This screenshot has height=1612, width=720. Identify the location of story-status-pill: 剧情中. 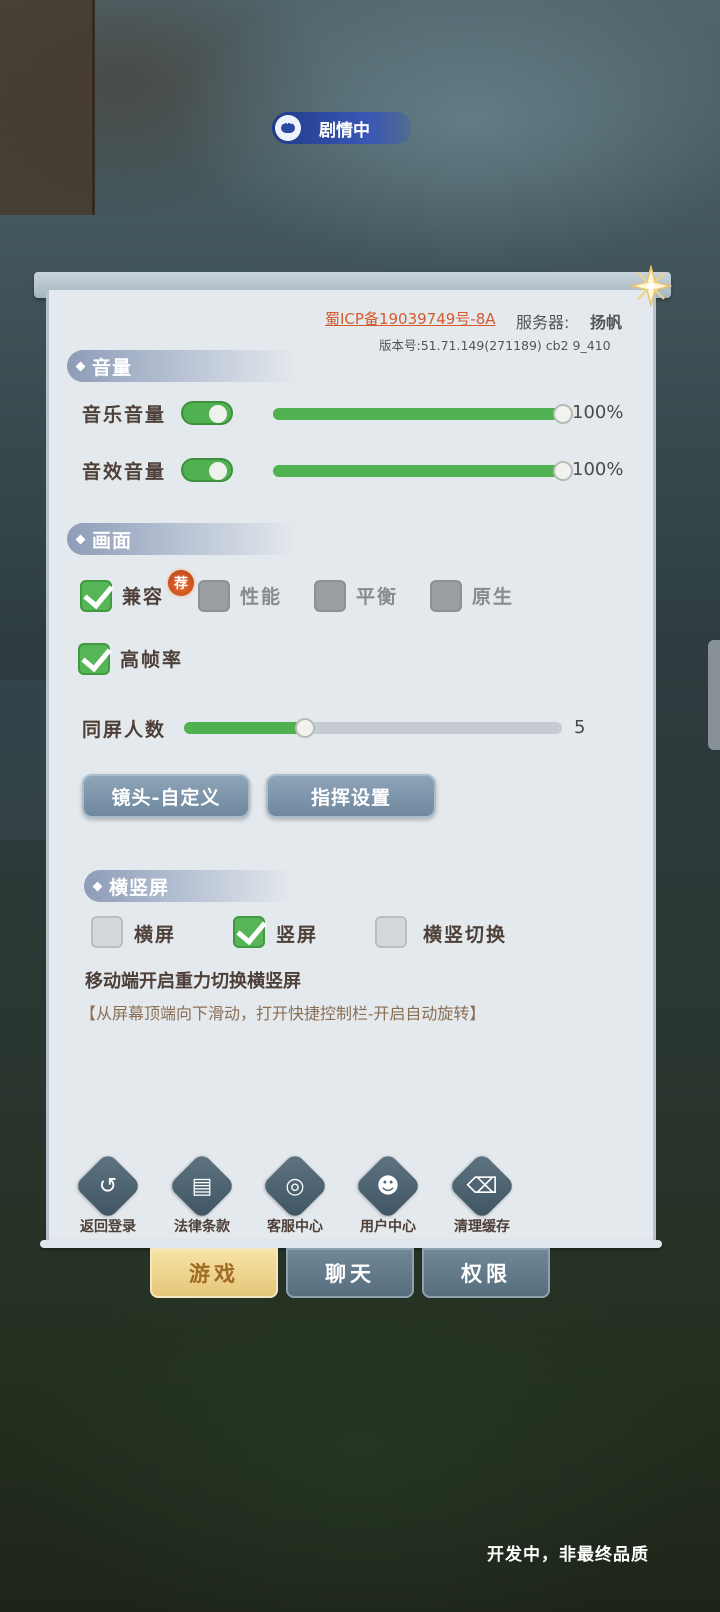
(342, 128).